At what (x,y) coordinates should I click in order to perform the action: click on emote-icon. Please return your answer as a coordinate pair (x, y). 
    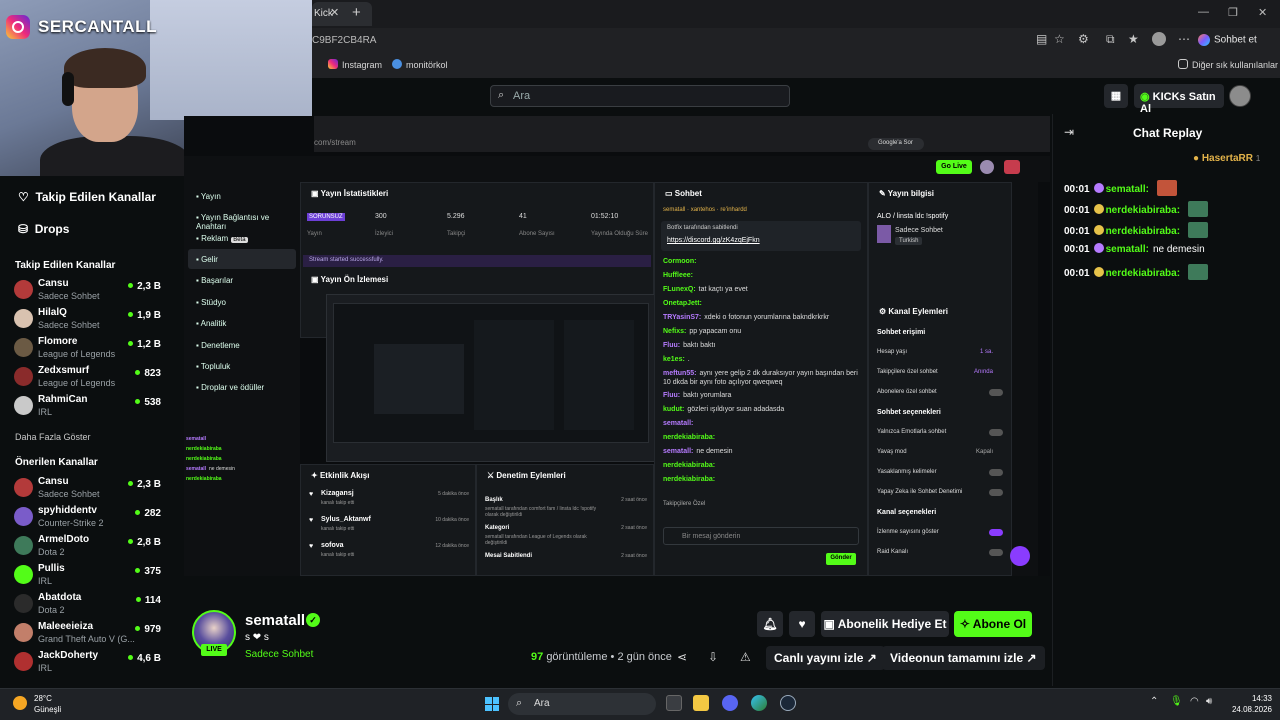
    Looking at the image, I should click on (1198, 209).